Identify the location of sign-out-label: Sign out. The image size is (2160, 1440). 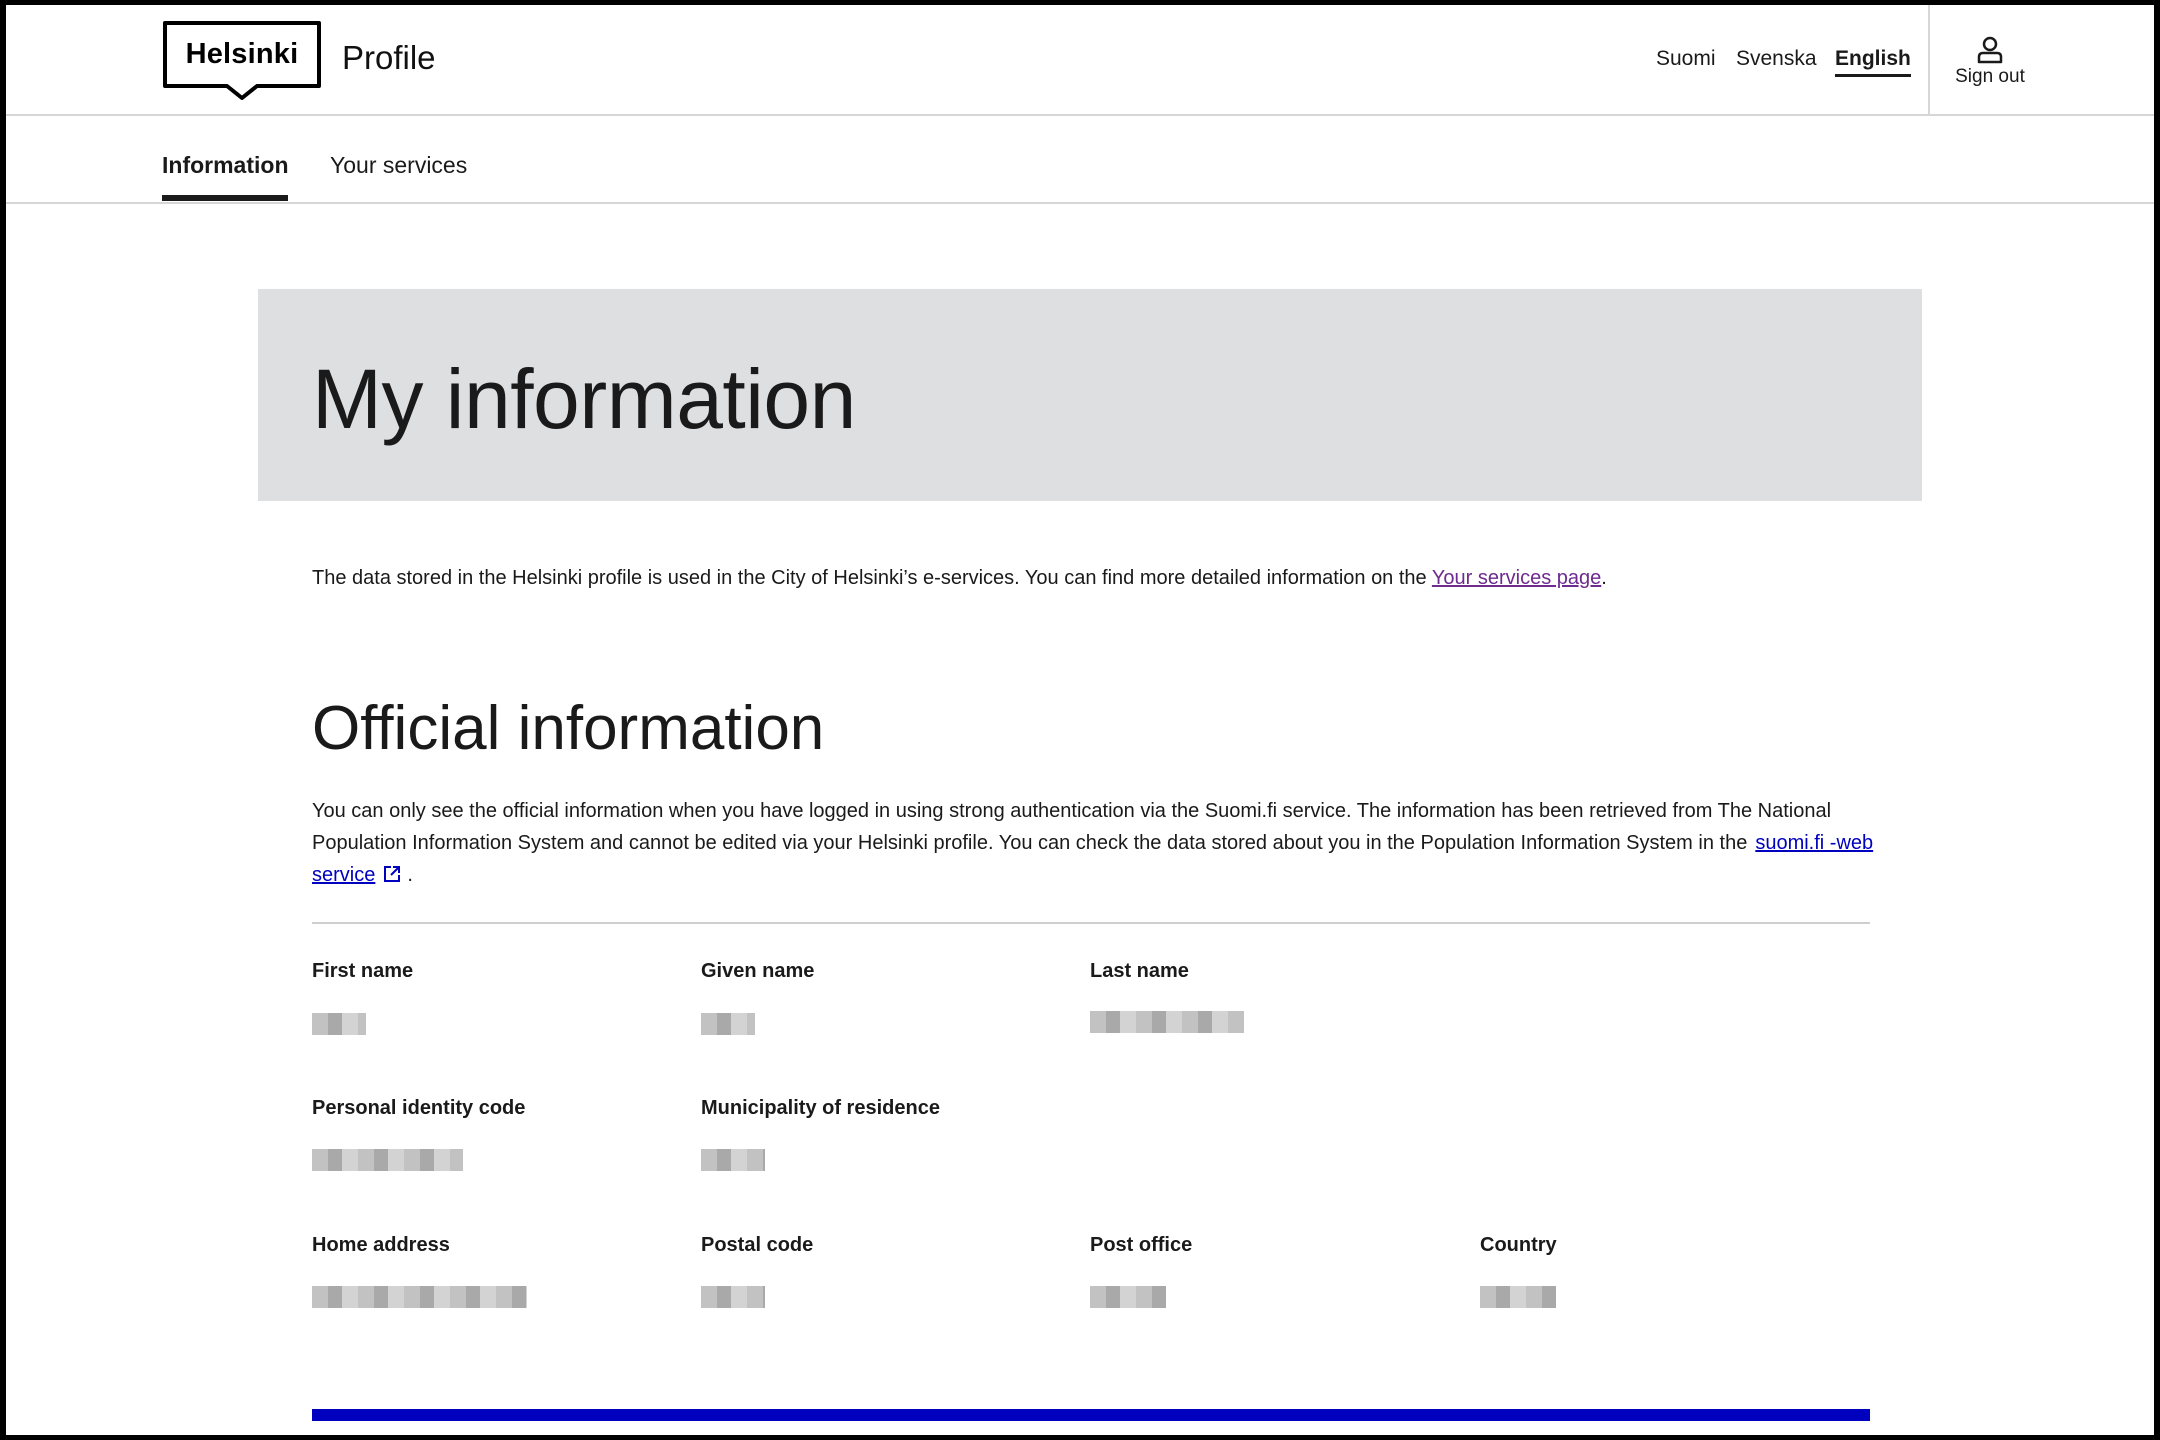
(1990, 76).